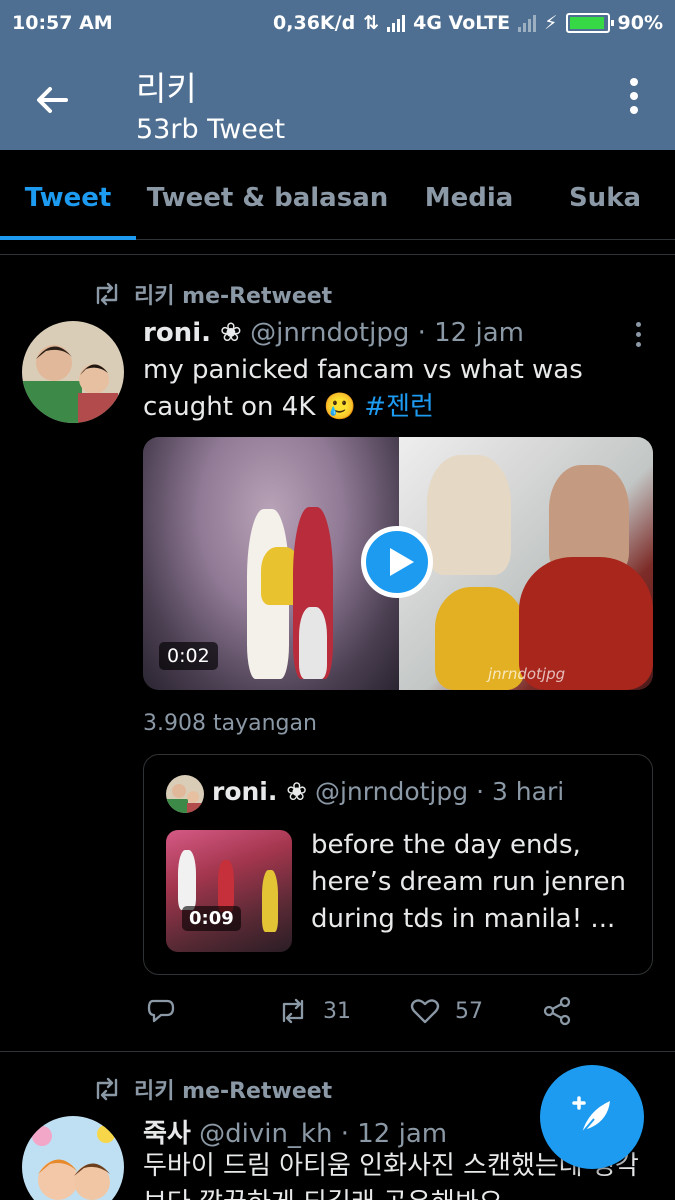 This screenshot has width=675, height=1200. I want to click on view-count: 3.908 tayangan, so click(230, 723).